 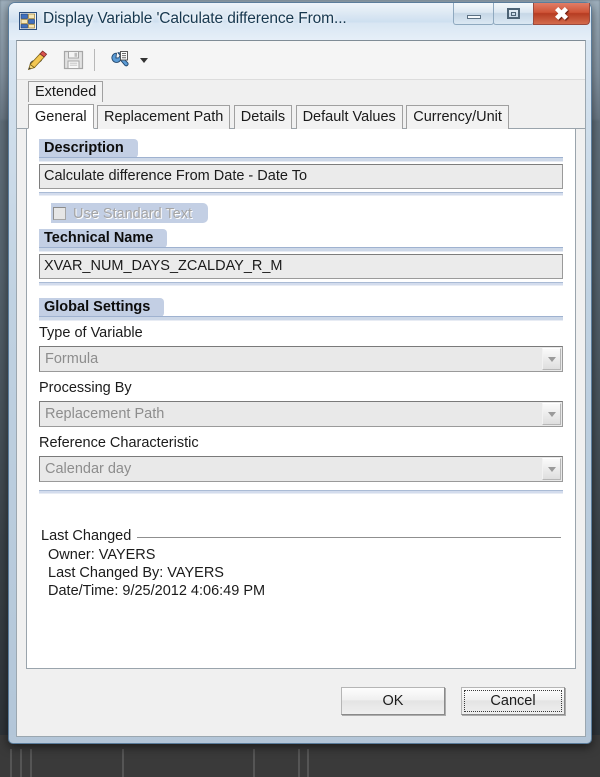 What do you see at coordinates (393, 701) in the screenshot?
I see `ok-button: OK` at bounding box center [393, 701].